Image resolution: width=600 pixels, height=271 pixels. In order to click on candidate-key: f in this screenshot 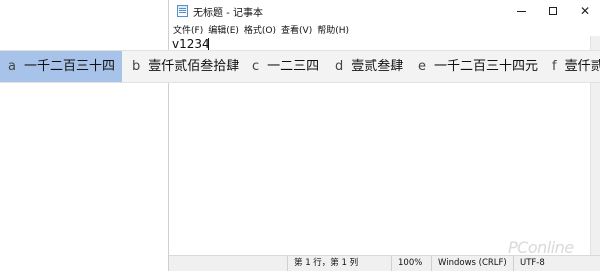, I will do `click(554, 66)`.